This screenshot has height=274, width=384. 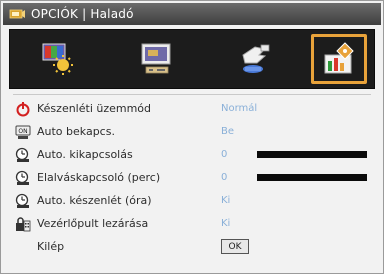 I want to click on menu-item-label: Auto bekapcs., so click(x=76, y=131).